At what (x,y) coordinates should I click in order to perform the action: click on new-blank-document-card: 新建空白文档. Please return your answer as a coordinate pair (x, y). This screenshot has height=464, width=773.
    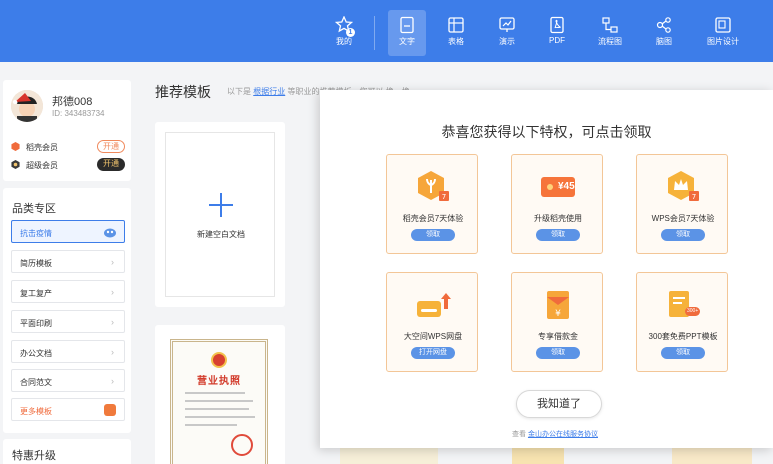
    Looking at the image, I should click on (220, 214).